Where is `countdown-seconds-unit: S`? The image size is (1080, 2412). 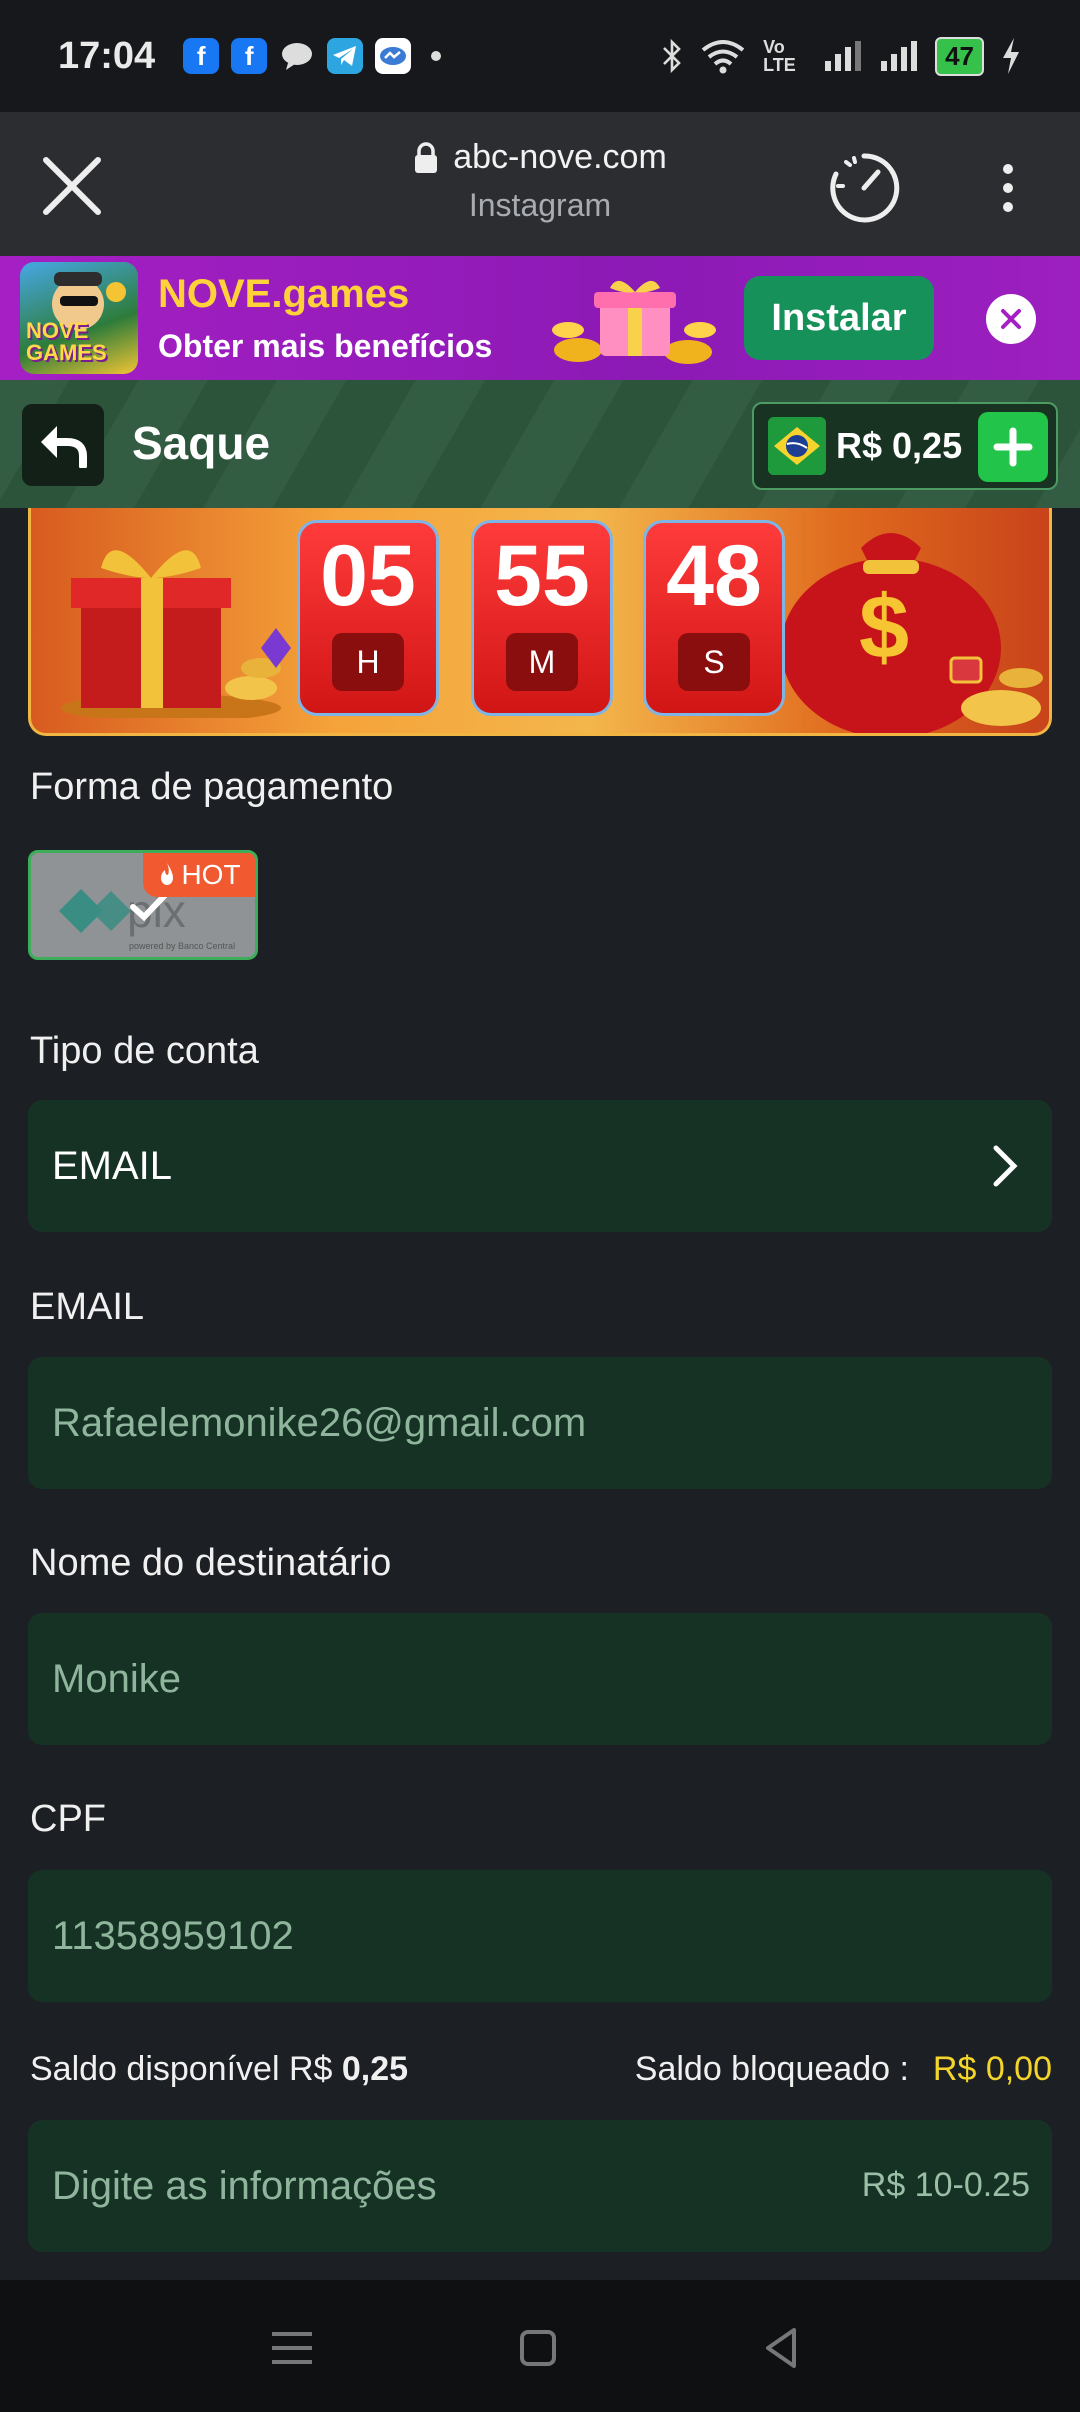
countdown-seconds-unit: S is located at coordinates (714, 662).